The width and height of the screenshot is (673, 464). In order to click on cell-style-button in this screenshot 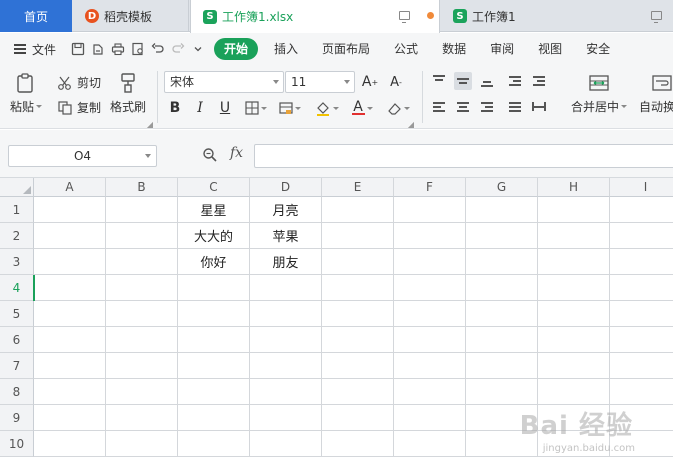, I will do `click(290, 108)`.